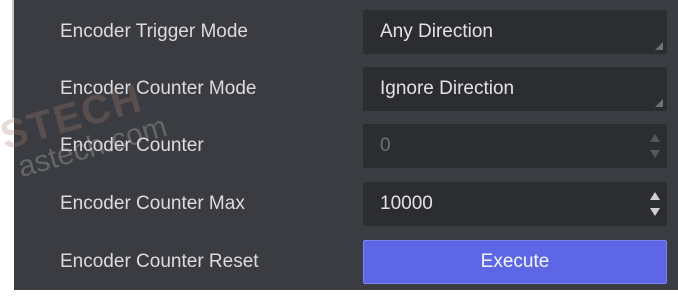 The height and width of the screenshot is (297, 678). I want to click on encoder-counter-mode-dropdown: Ignore Direction, so click(515, 89).